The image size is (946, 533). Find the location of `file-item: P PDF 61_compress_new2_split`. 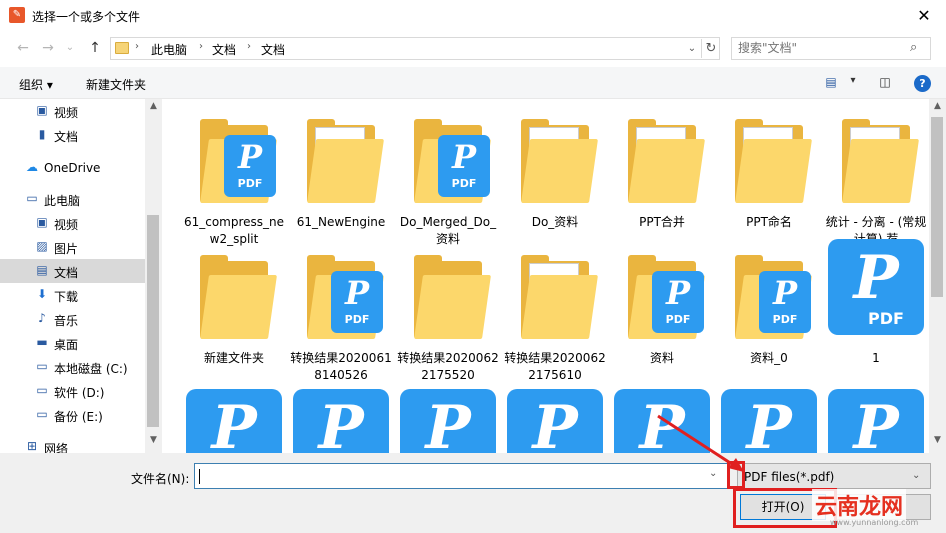

file-item: P PDF 61_compress_new2_split is located at coordinates (234, 179).